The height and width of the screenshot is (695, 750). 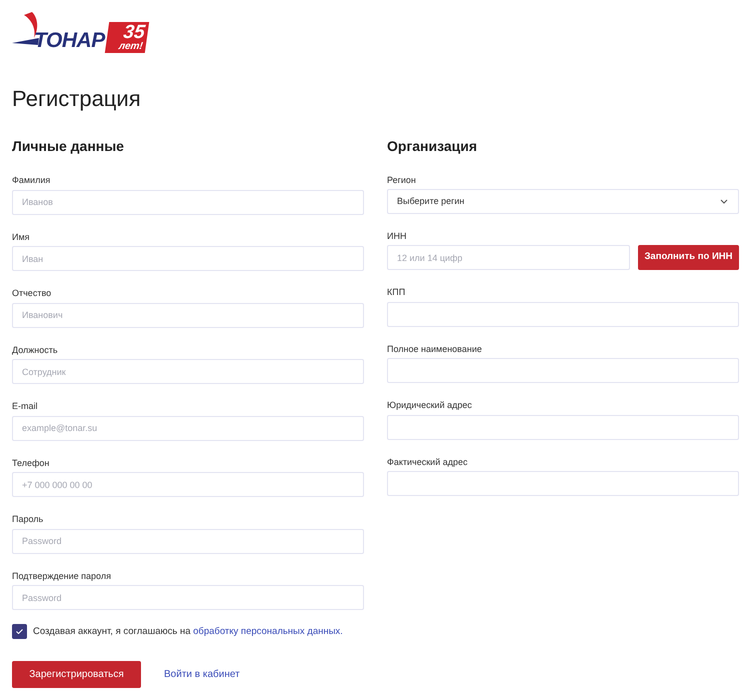 What do you see at coordinates (396, 292) in the screenshot?
I see `field-label: КПП` at bounding box center [396, 292].